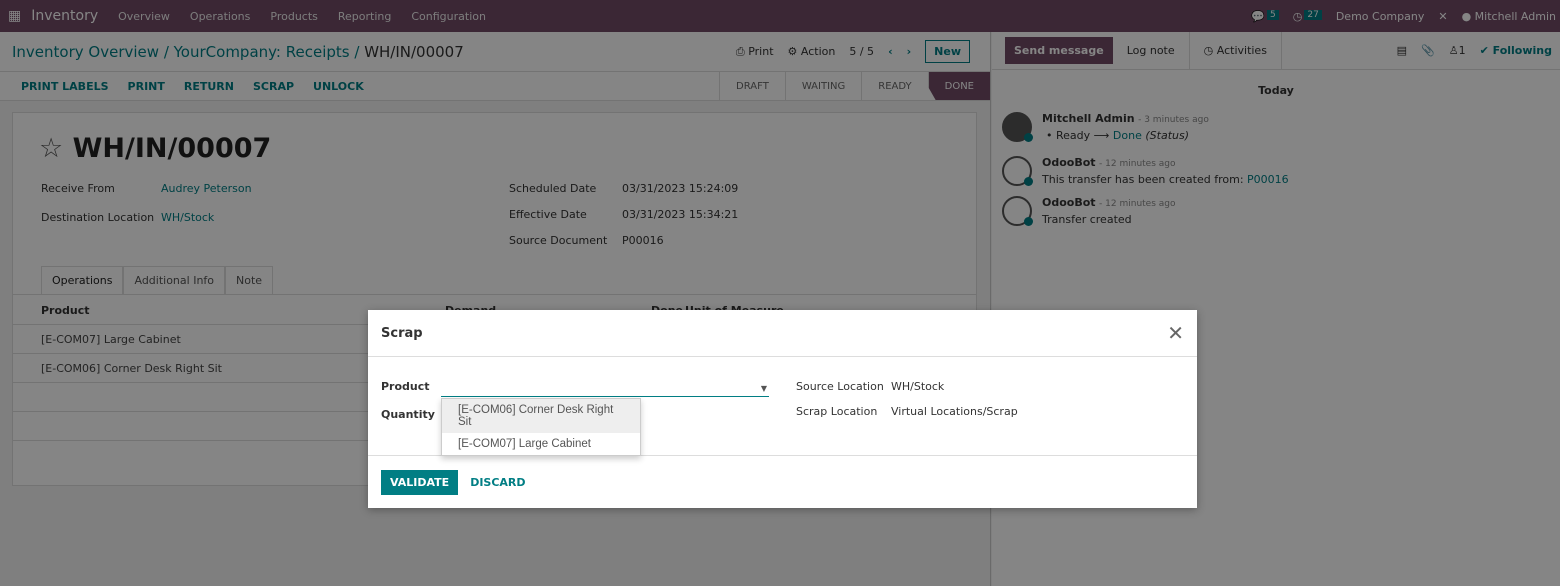 The width and height of the screenshot is (1560, 586). What do you see at coordinates (954, 411) in the screenshot?
I see `scrap-location-value: Virtual Locations/Scrap` at bounding box center [954, 411].